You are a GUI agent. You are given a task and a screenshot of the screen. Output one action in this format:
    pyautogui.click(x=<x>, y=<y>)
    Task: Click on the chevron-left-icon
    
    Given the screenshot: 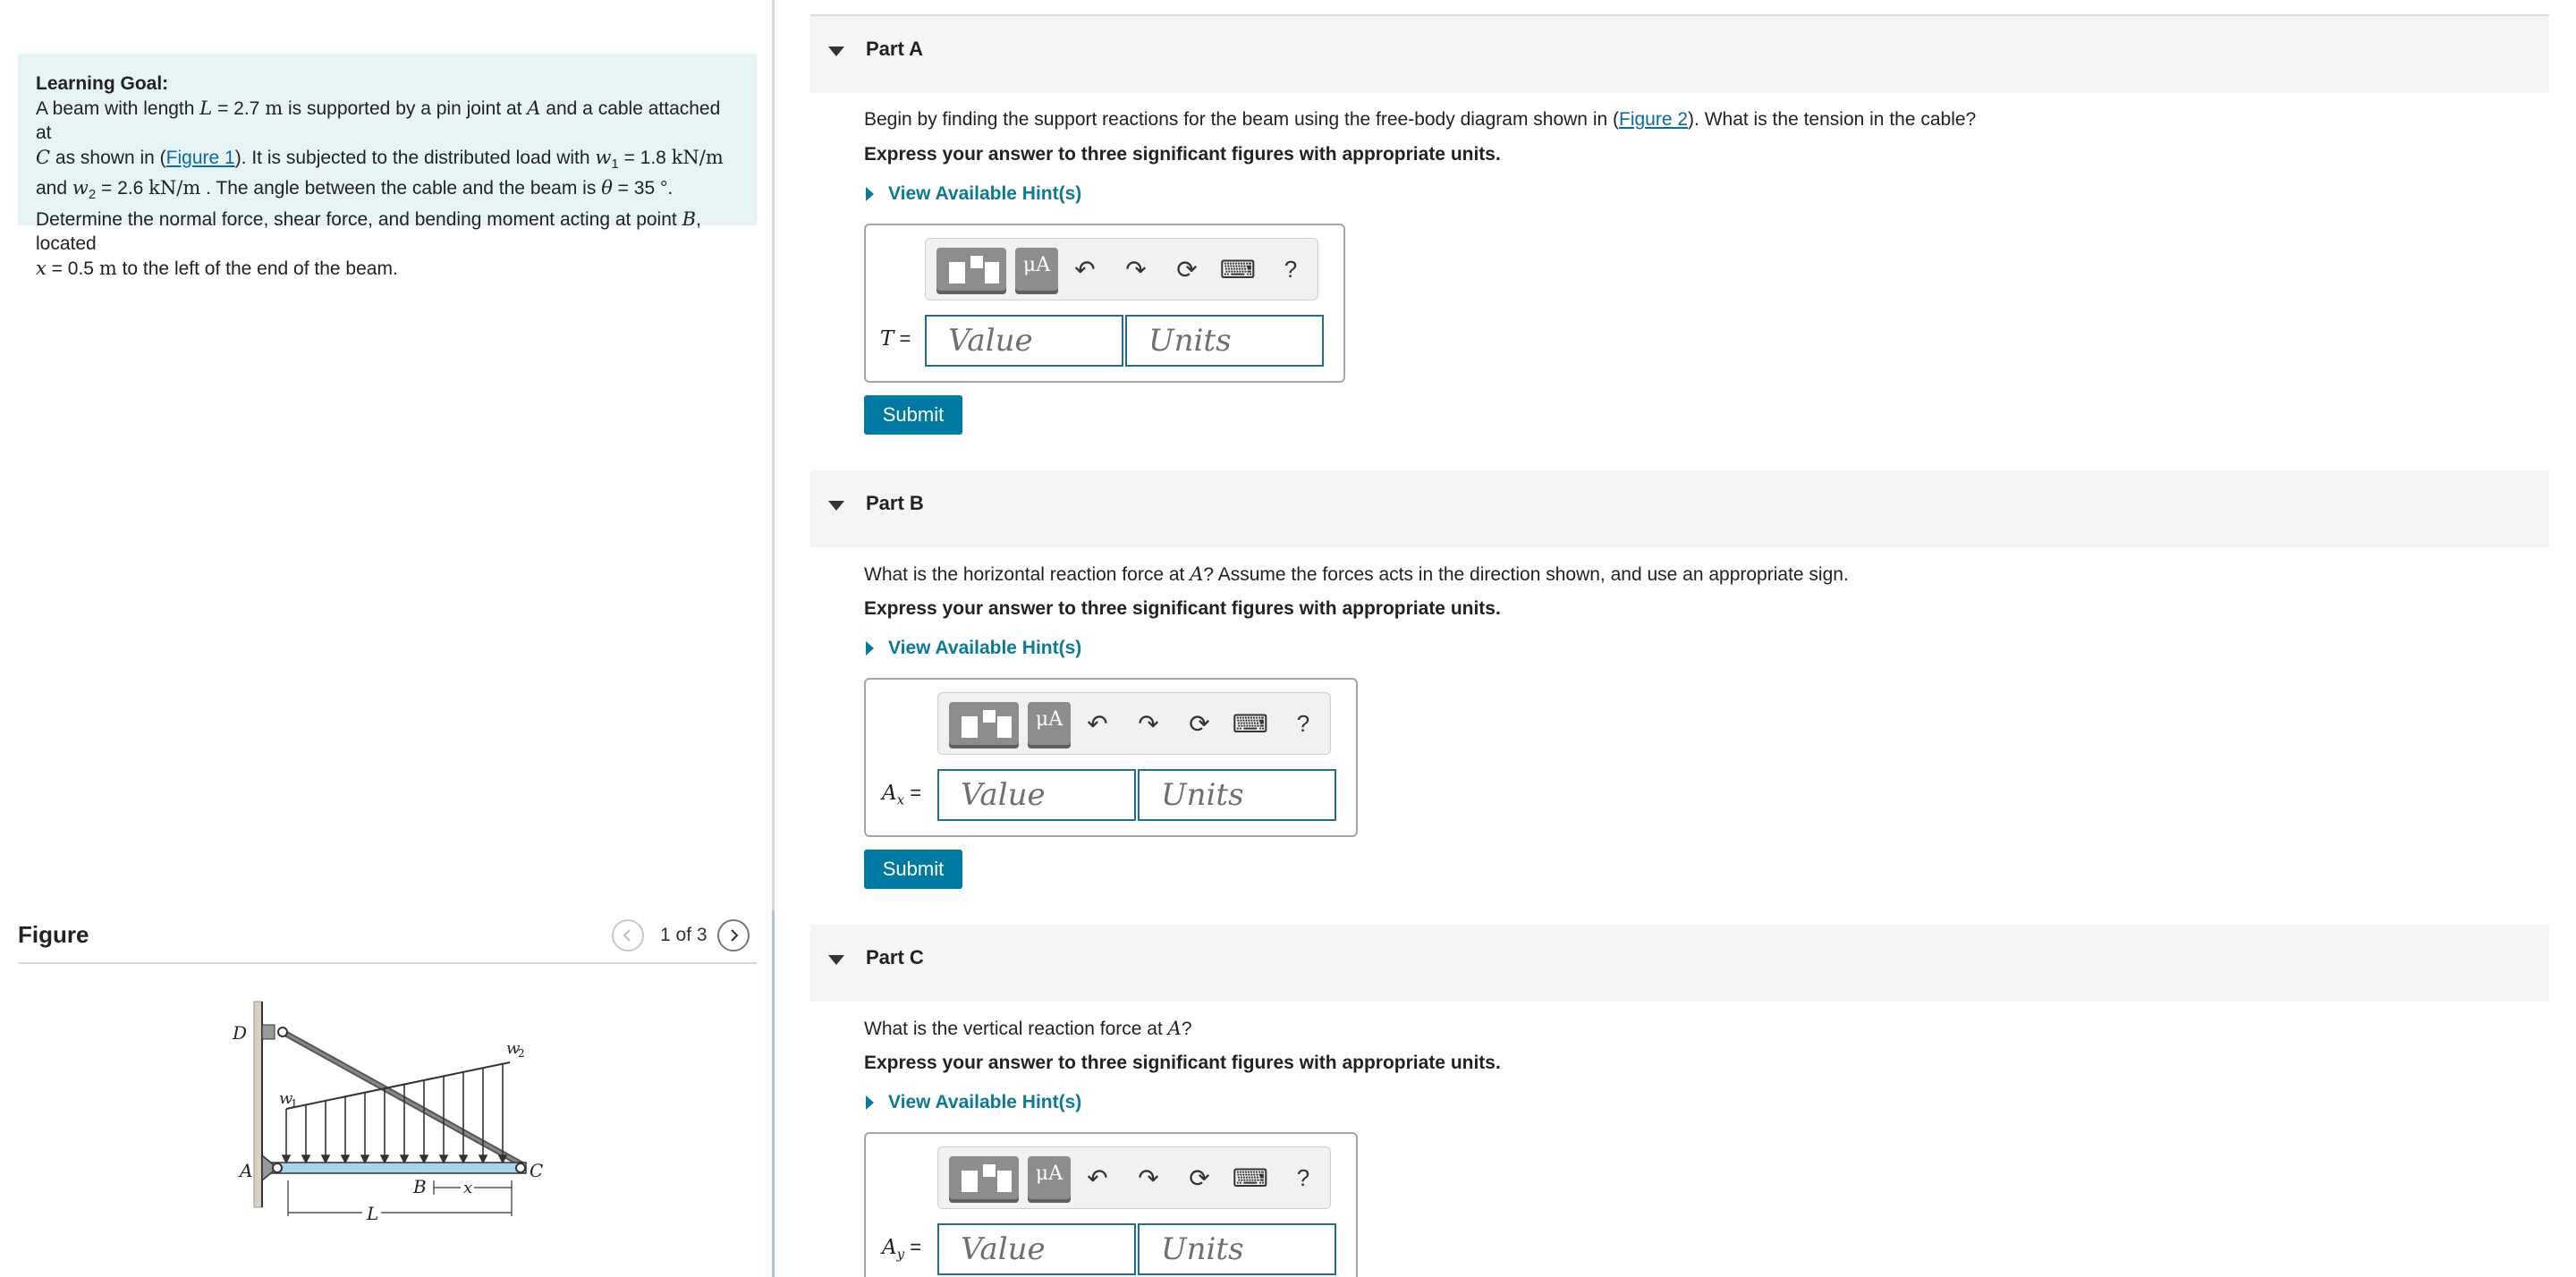 What is the action you would take?
    pyautogui.click(x=627, y=936)
    